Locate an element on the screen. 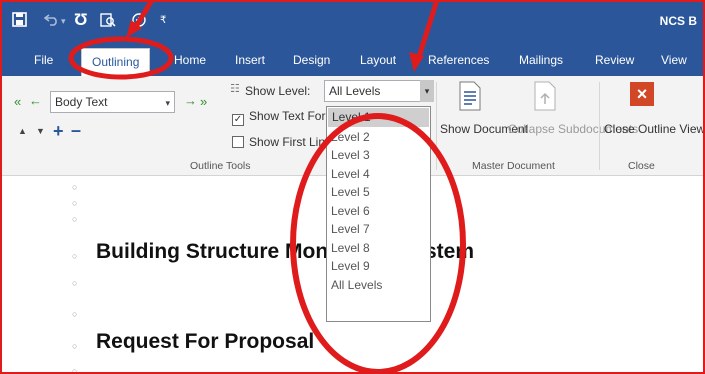  level-option-all: All Levels is located at coordinates (378, 285).